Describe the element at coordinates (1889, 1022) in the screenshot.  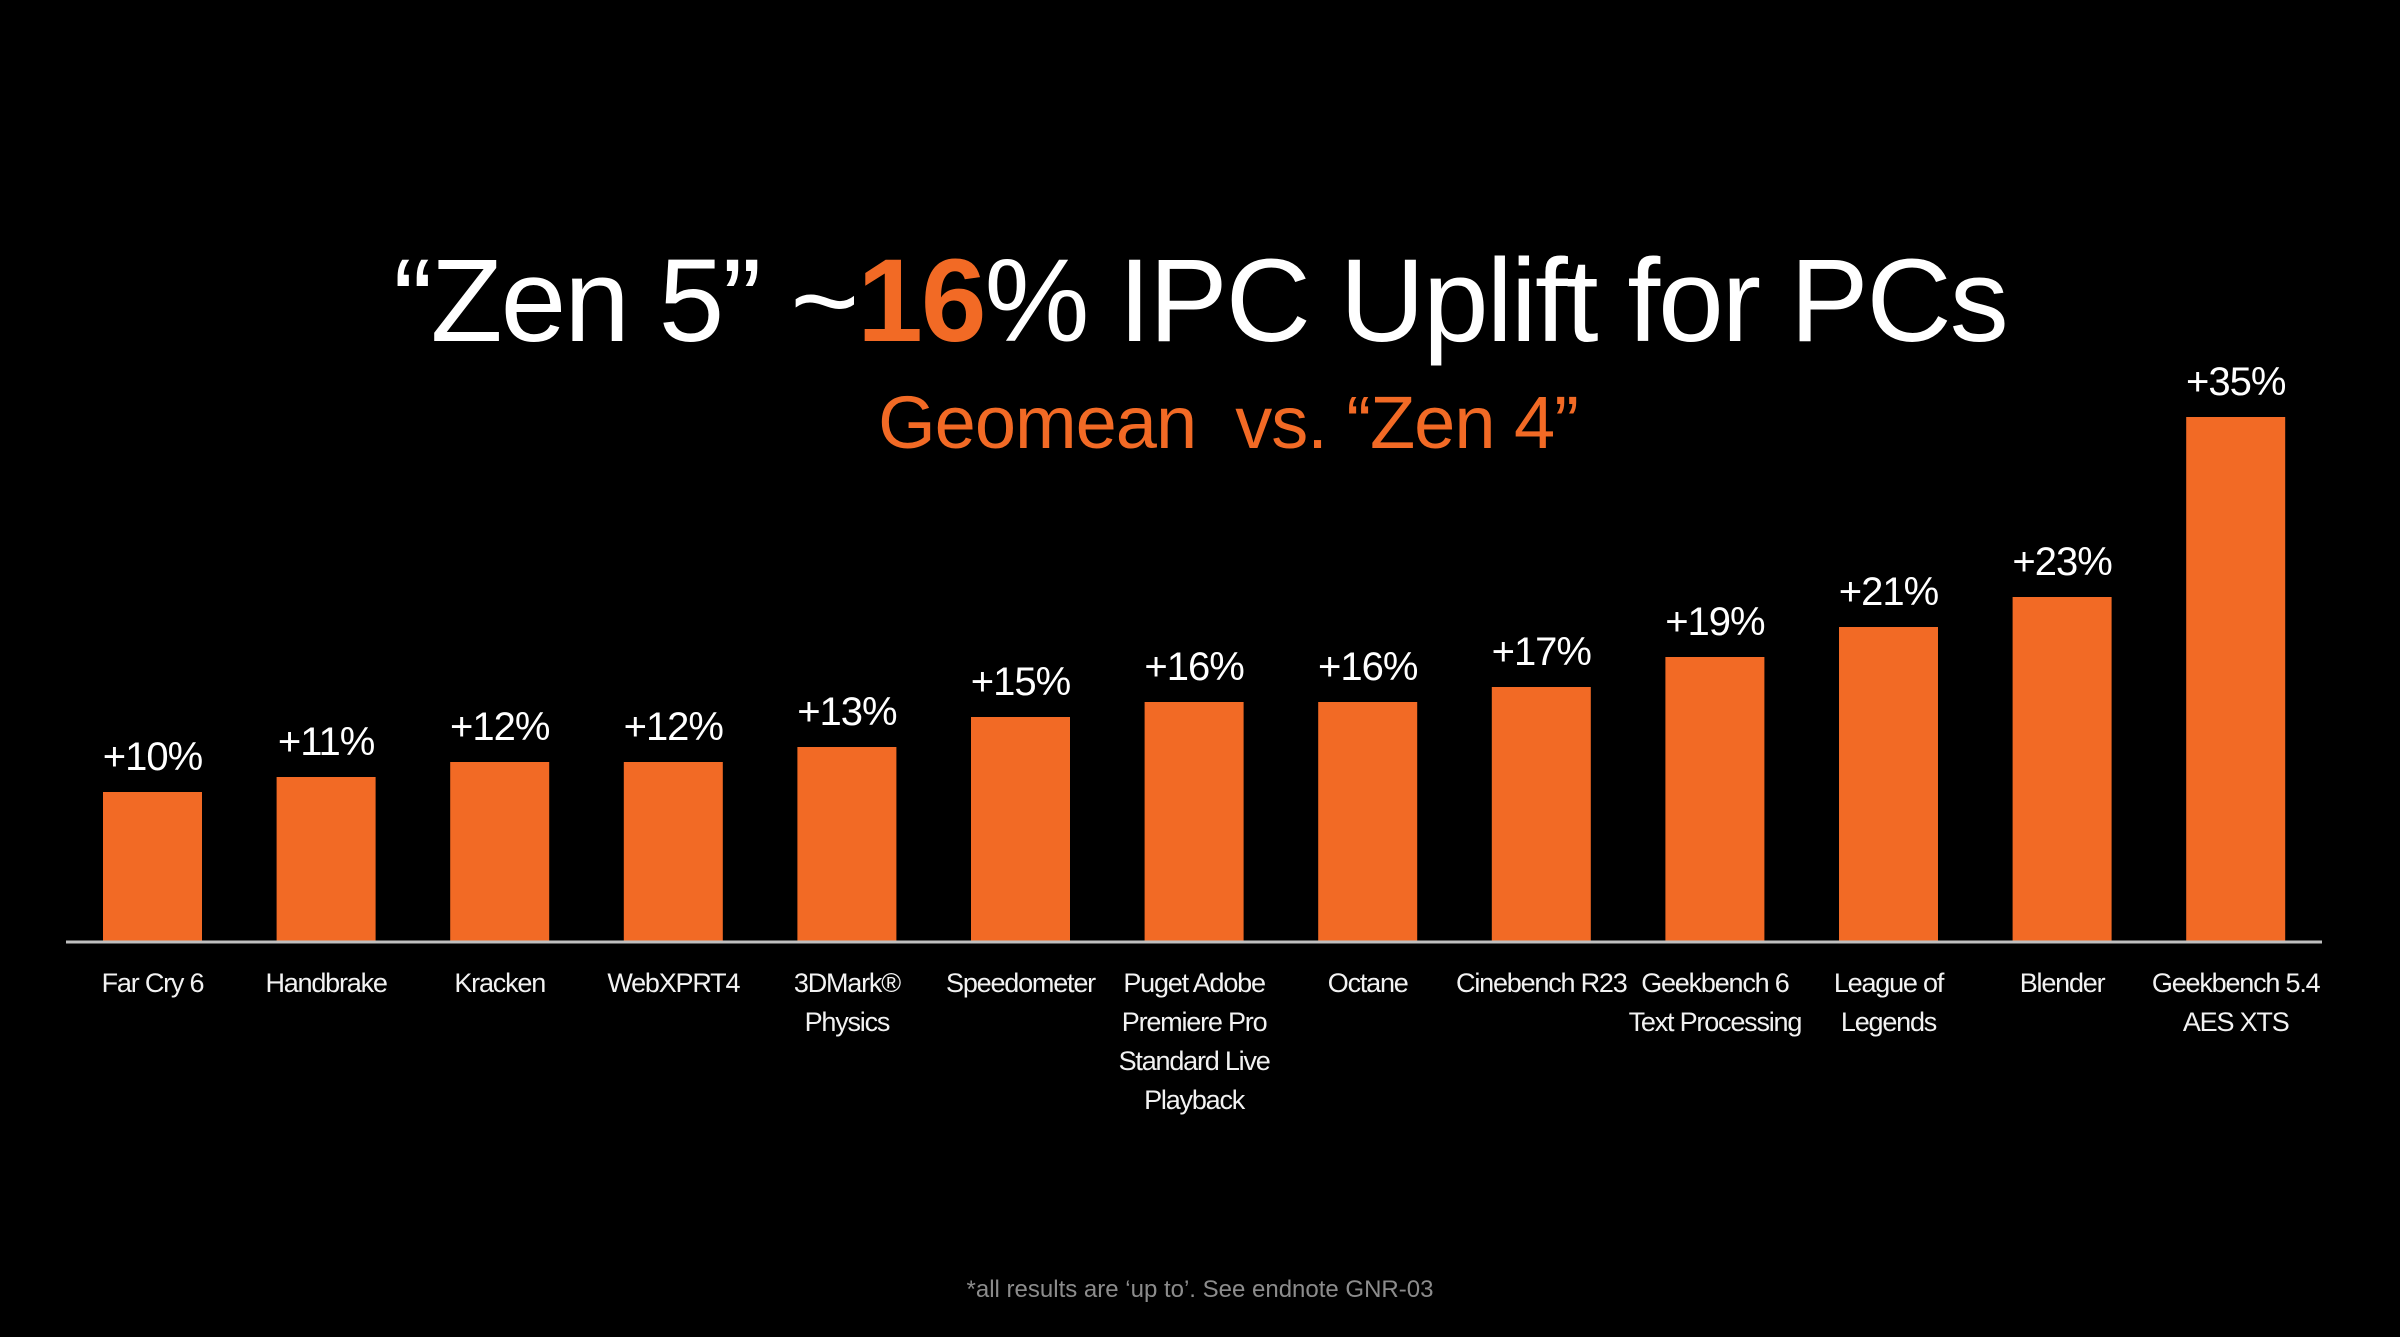
I see `category-label-line: Legends` at that location.